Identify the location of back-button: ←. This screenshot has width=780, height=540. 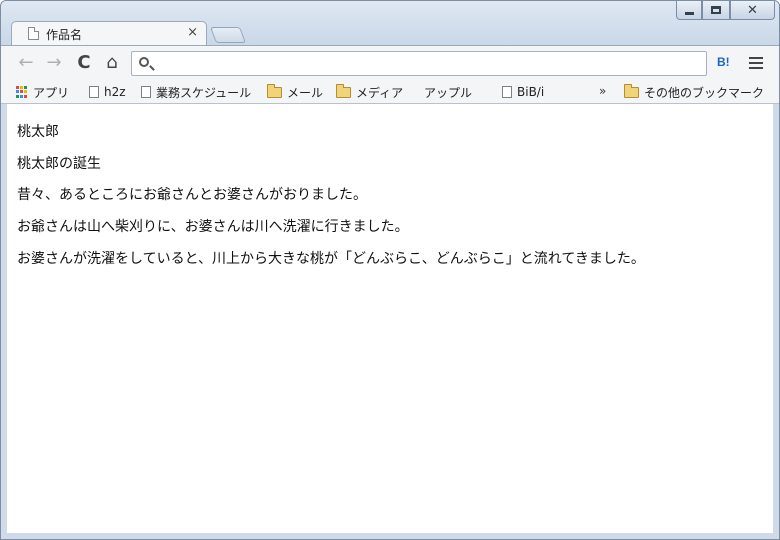
(26, 63).